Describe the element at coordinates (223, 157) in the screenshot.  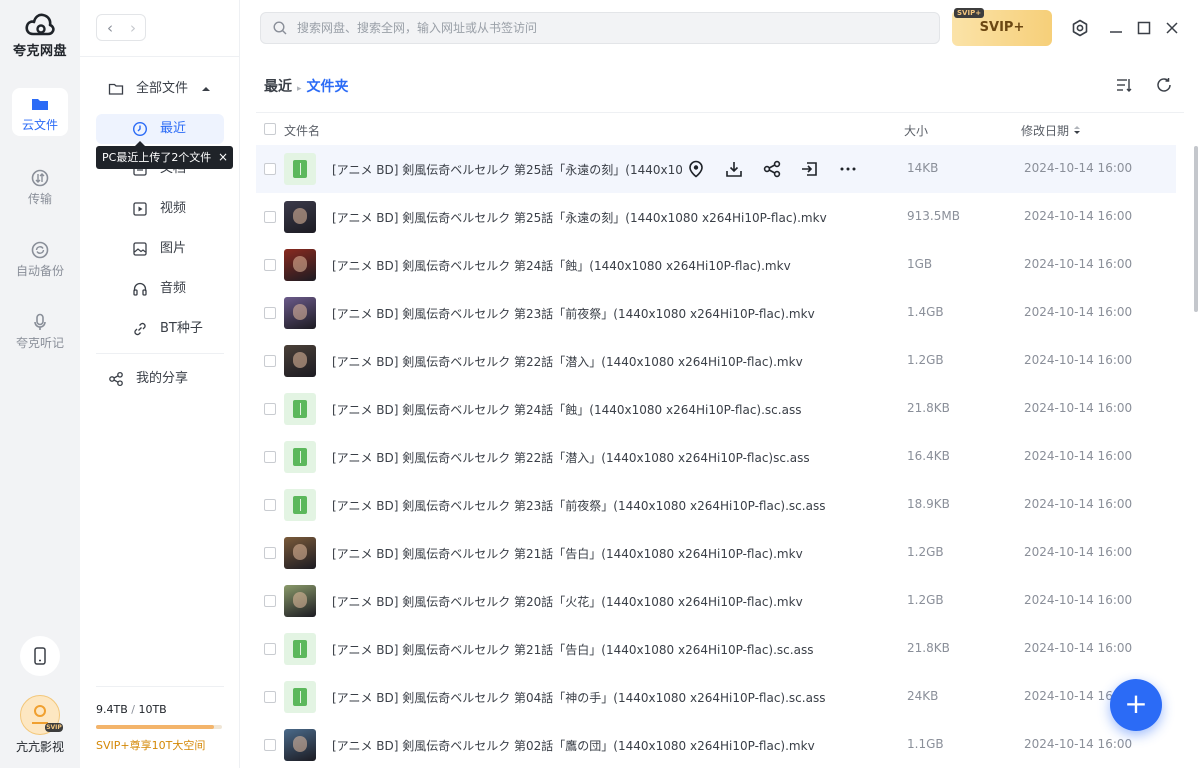
I see `tooltip-close-icon: ×` at that location.